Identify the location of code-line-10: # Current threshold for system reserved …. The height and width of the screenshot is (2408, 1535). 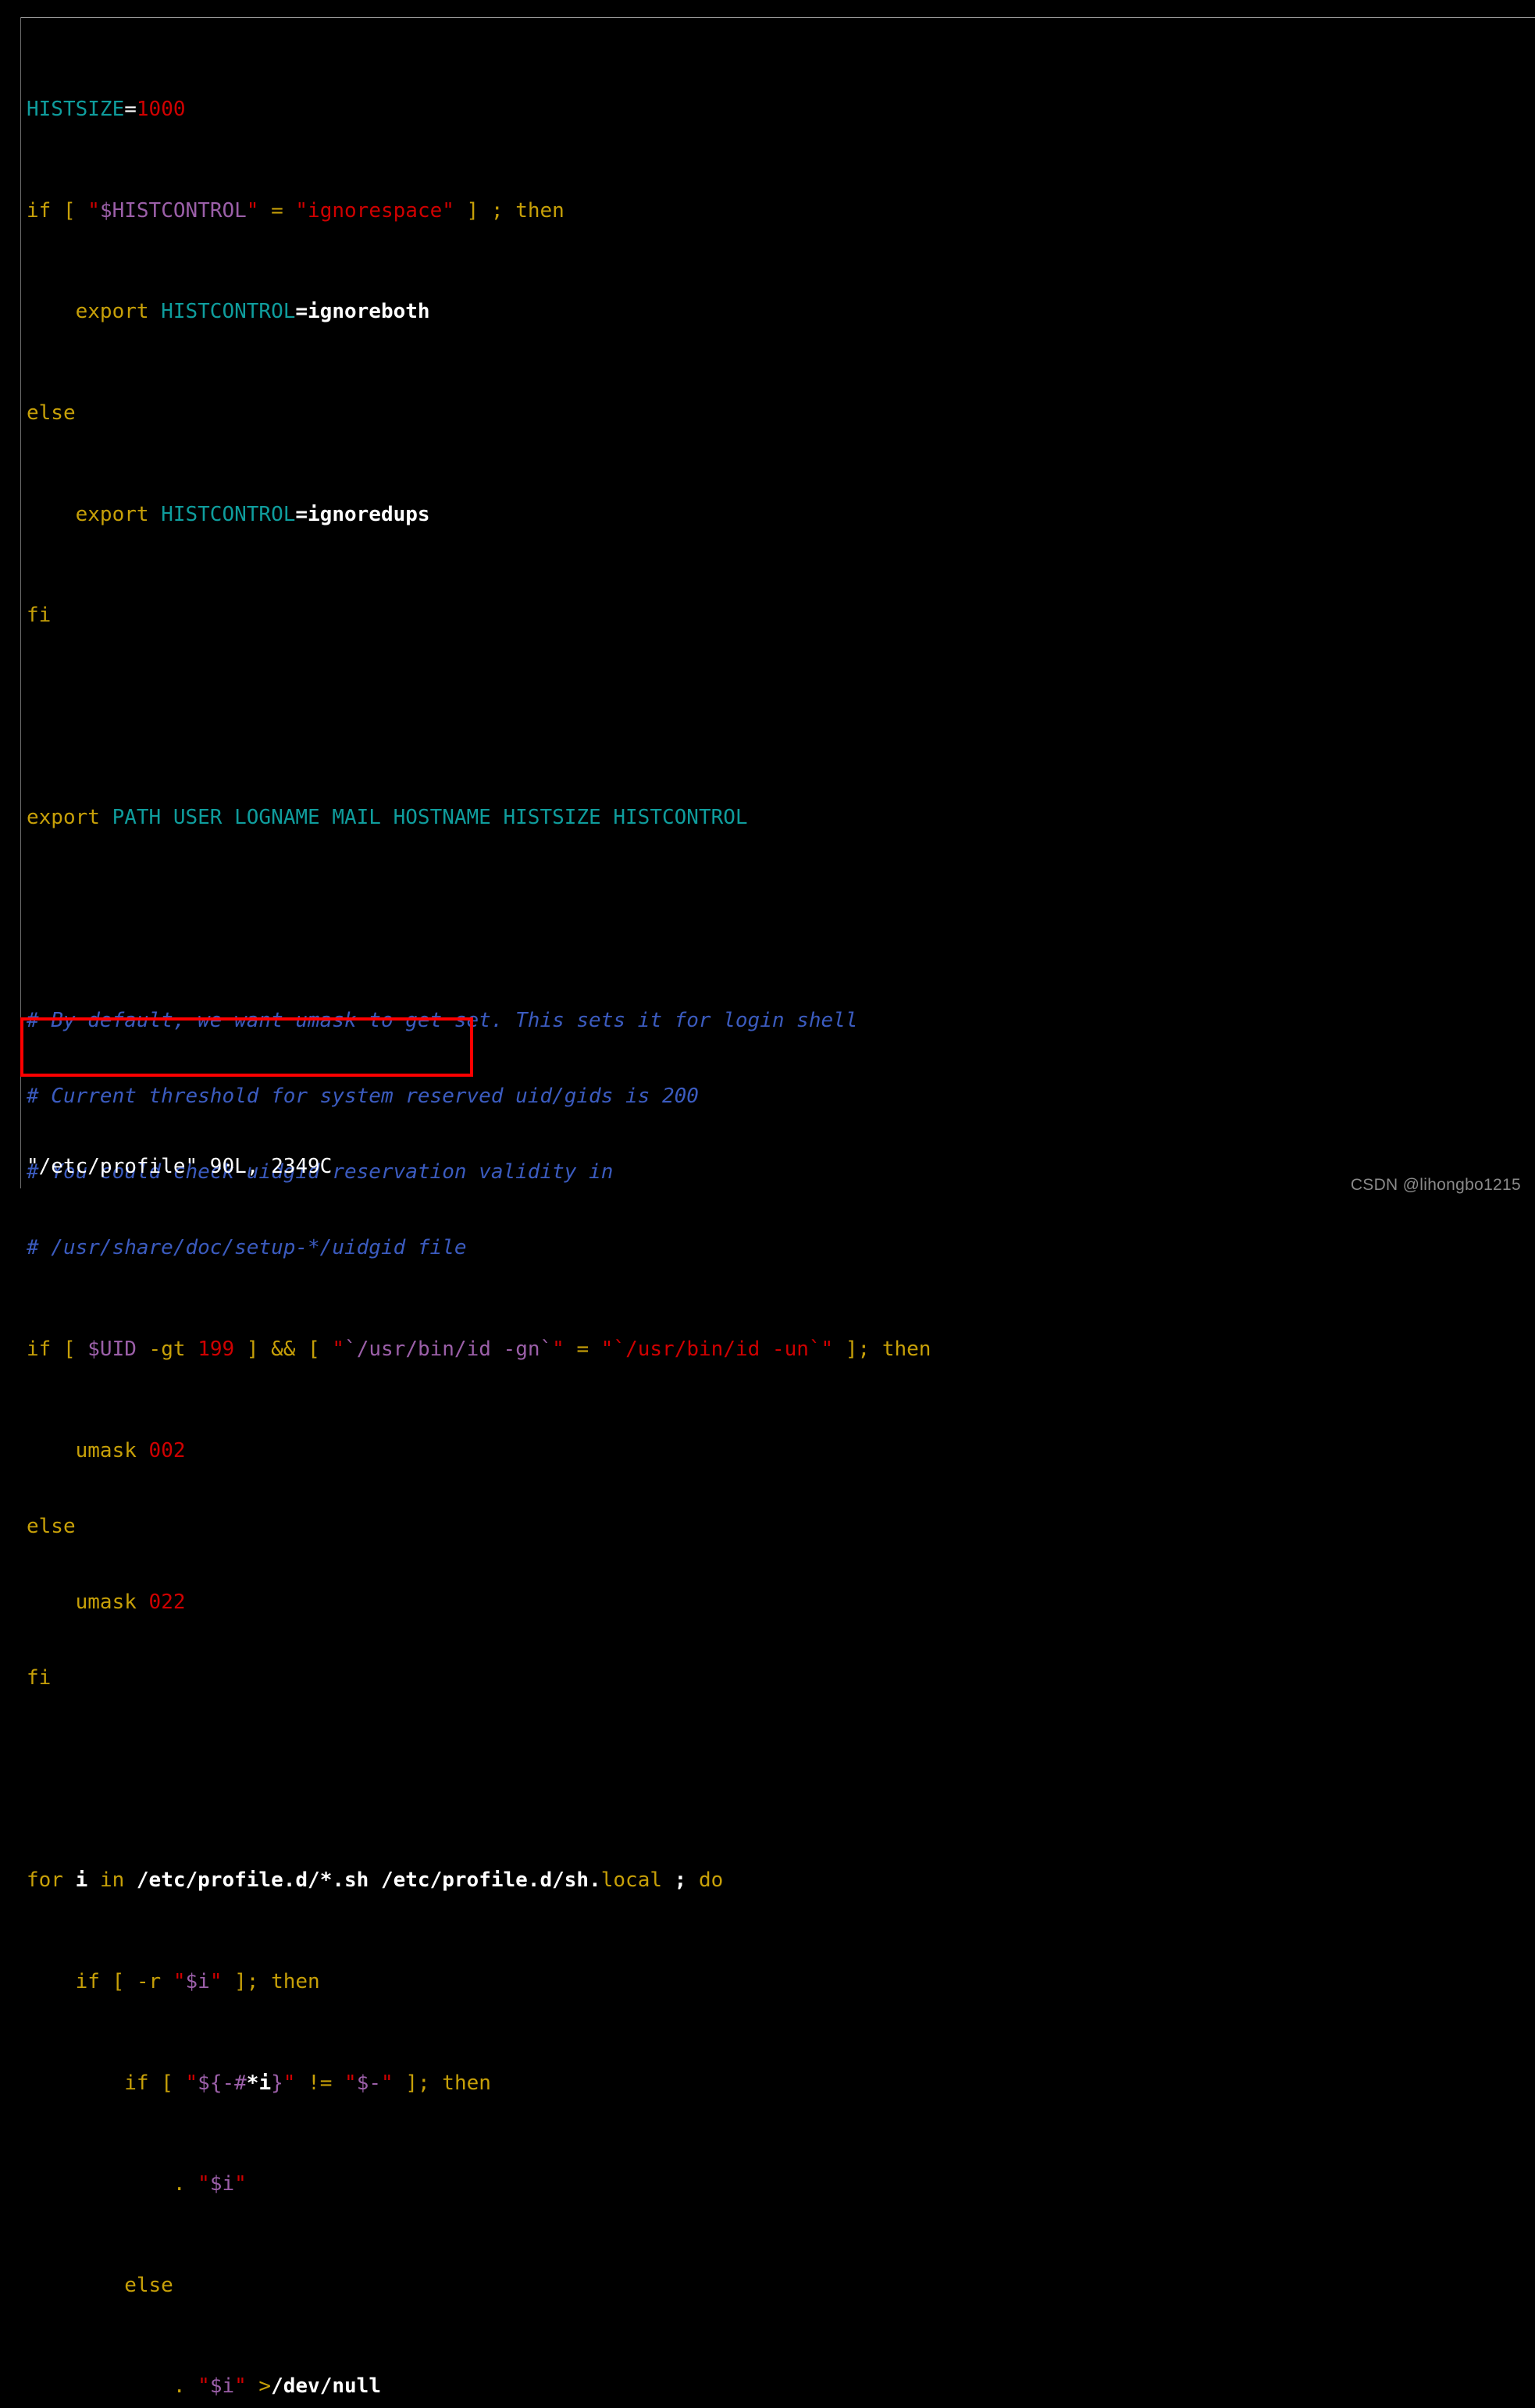
(363, 1096).